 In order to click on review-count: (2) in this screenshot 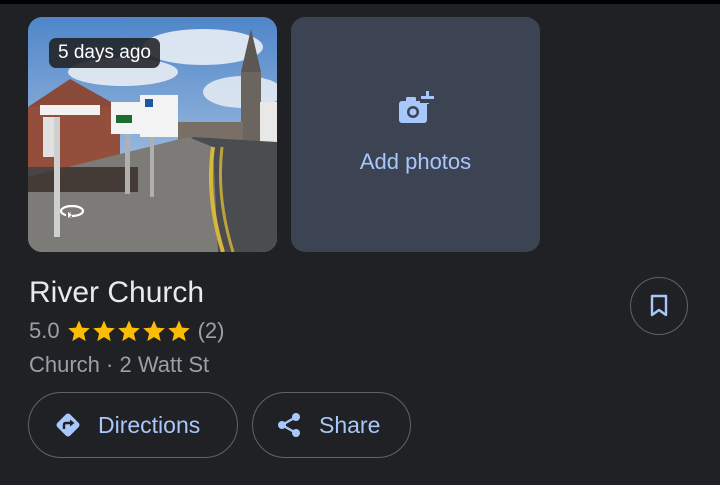, I will do `click(211, 330)`.